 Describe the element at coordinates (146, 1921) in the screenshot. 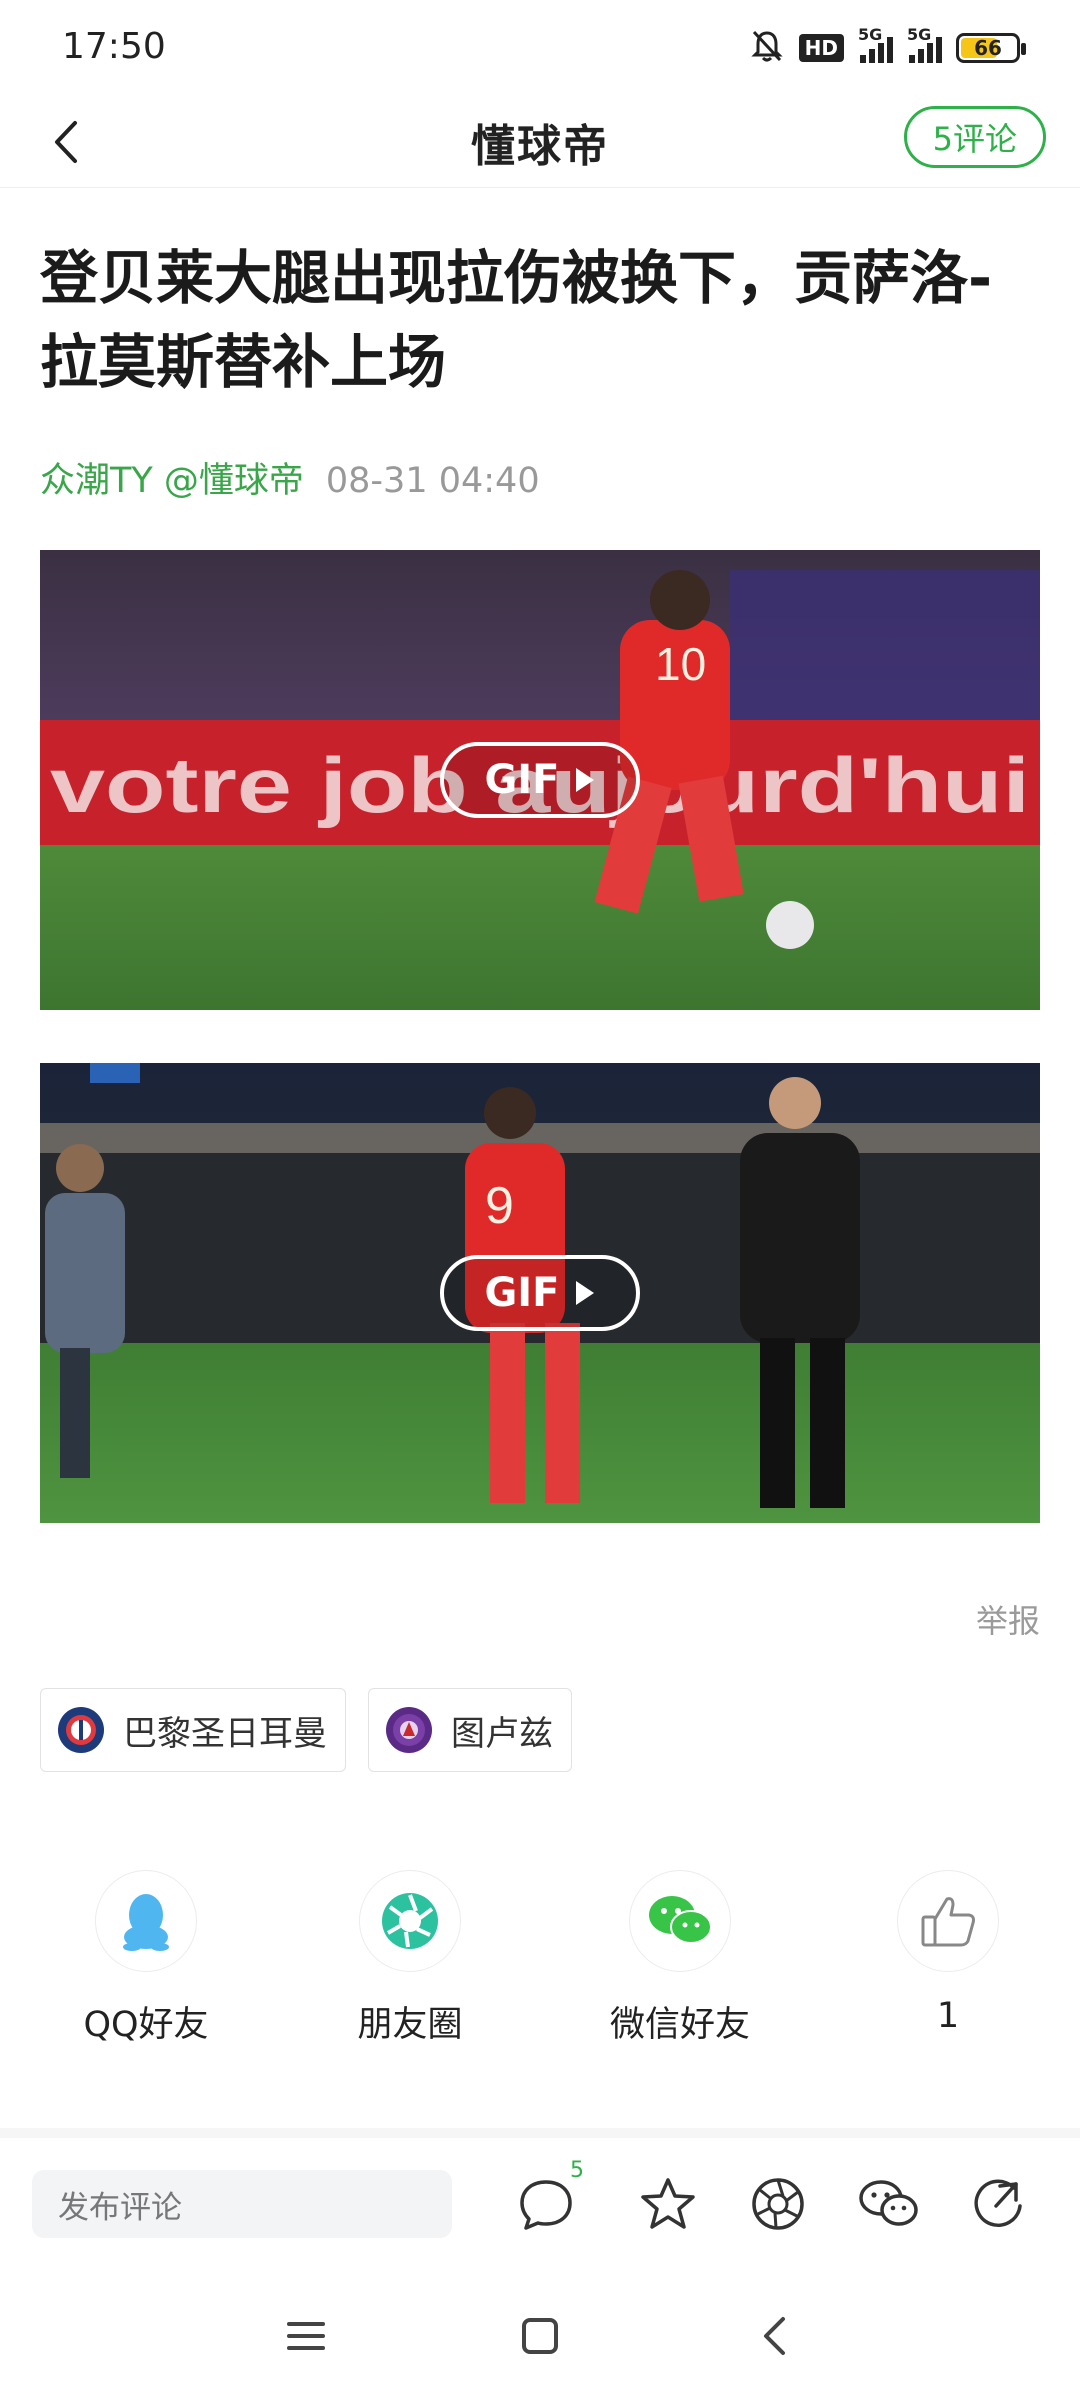

I see `qq-icon` at that location.